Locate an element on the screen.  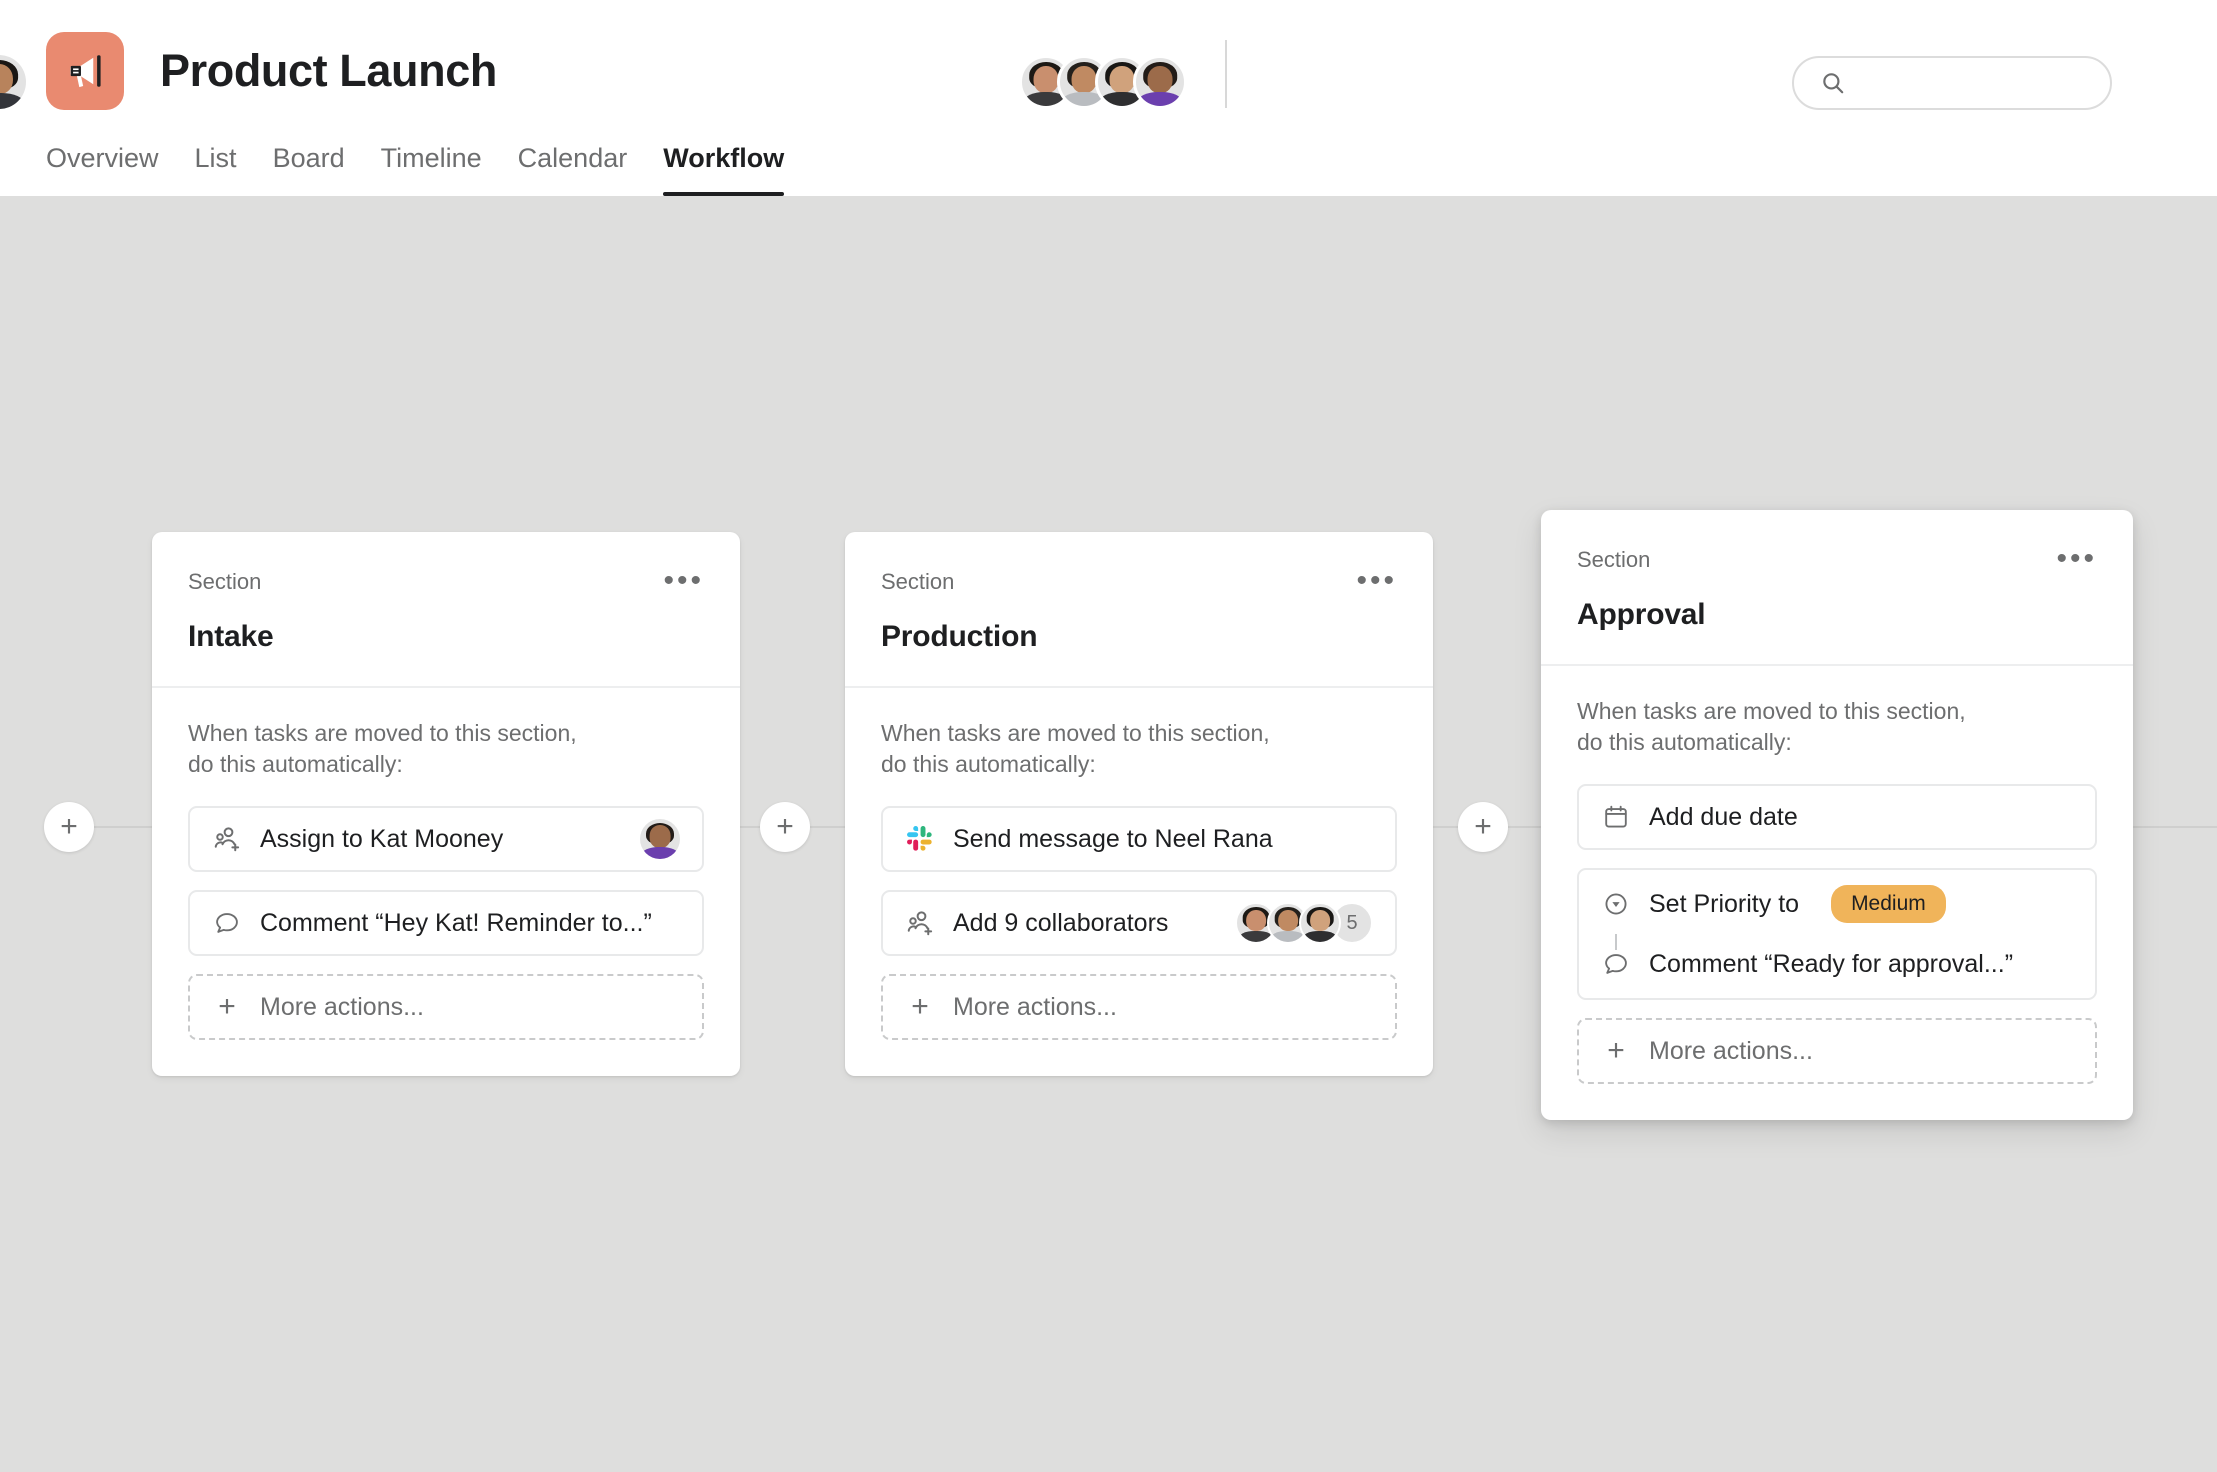
search-box is located at coordinates (1952, 83).